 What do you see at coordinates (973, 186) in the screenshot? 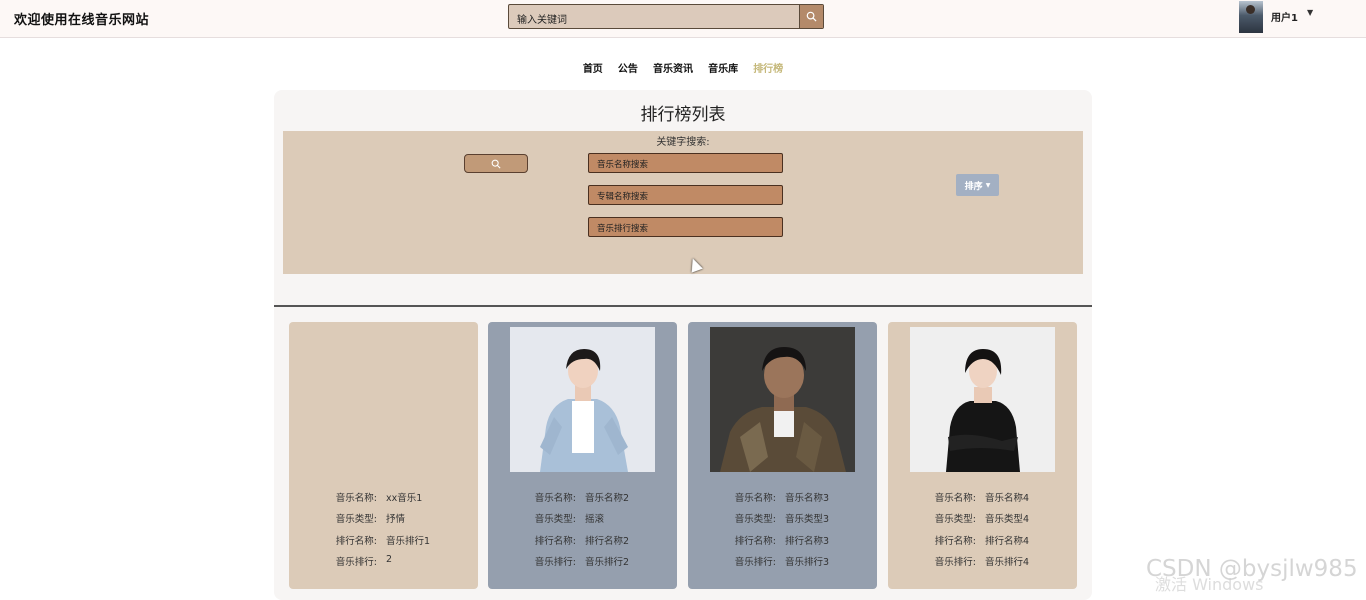
I see `sort-label: 排序` at bounding box center [973, 186].